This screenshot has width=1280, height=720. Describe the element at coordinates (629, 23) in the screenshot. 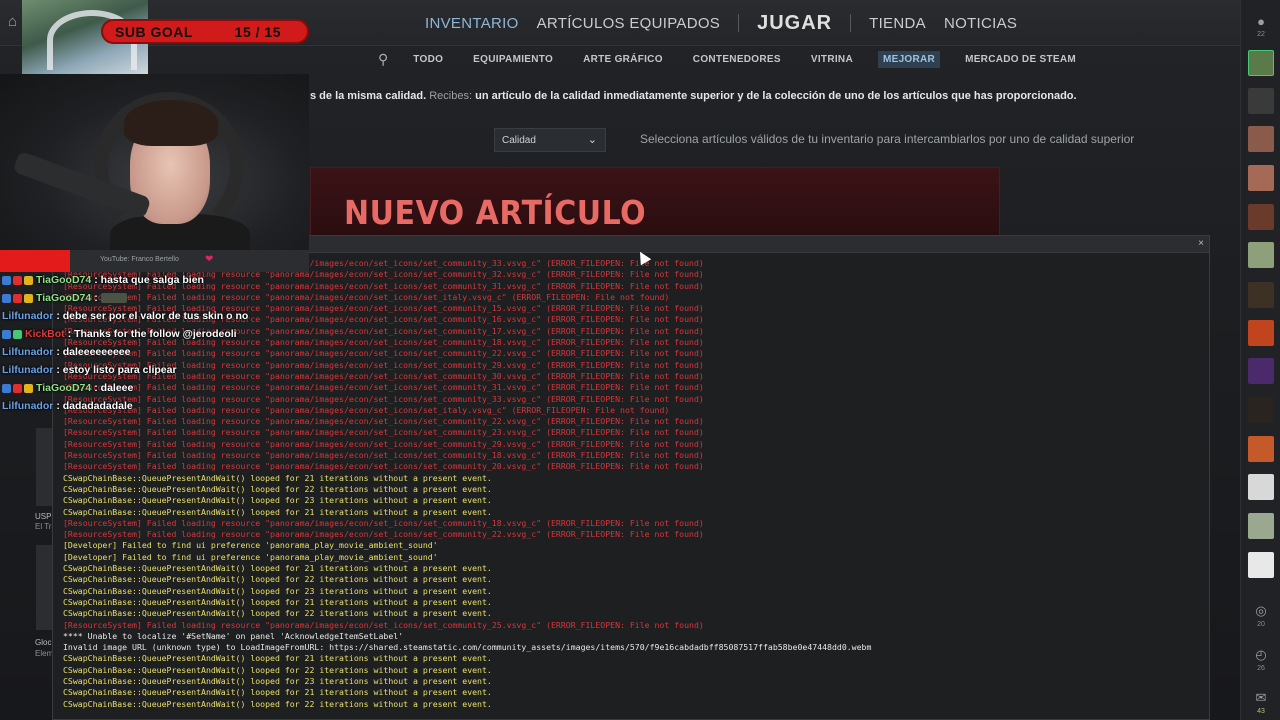

I see `nav-equipados: ARTÍCULOS EQUIPADOS` at that location.